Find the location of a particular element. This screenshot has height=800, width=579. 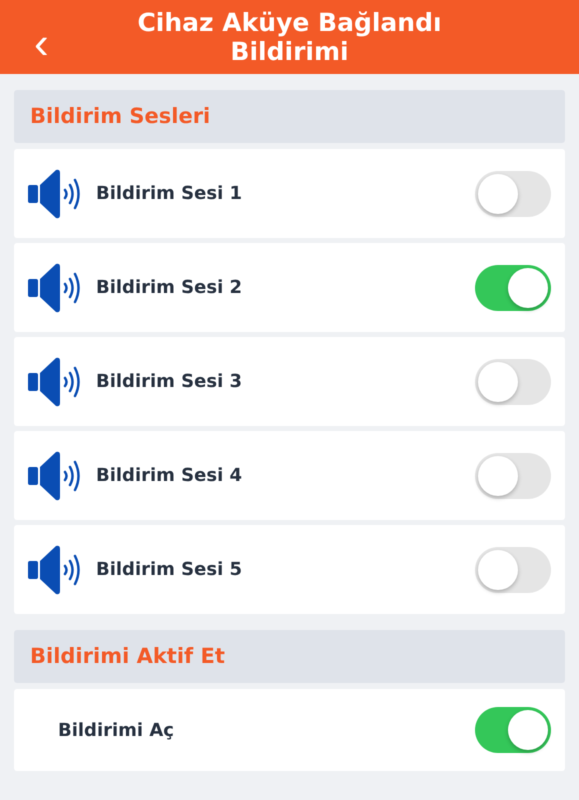

row-label: Bildirim Sesi 1 is located at coordinates (170, 194).